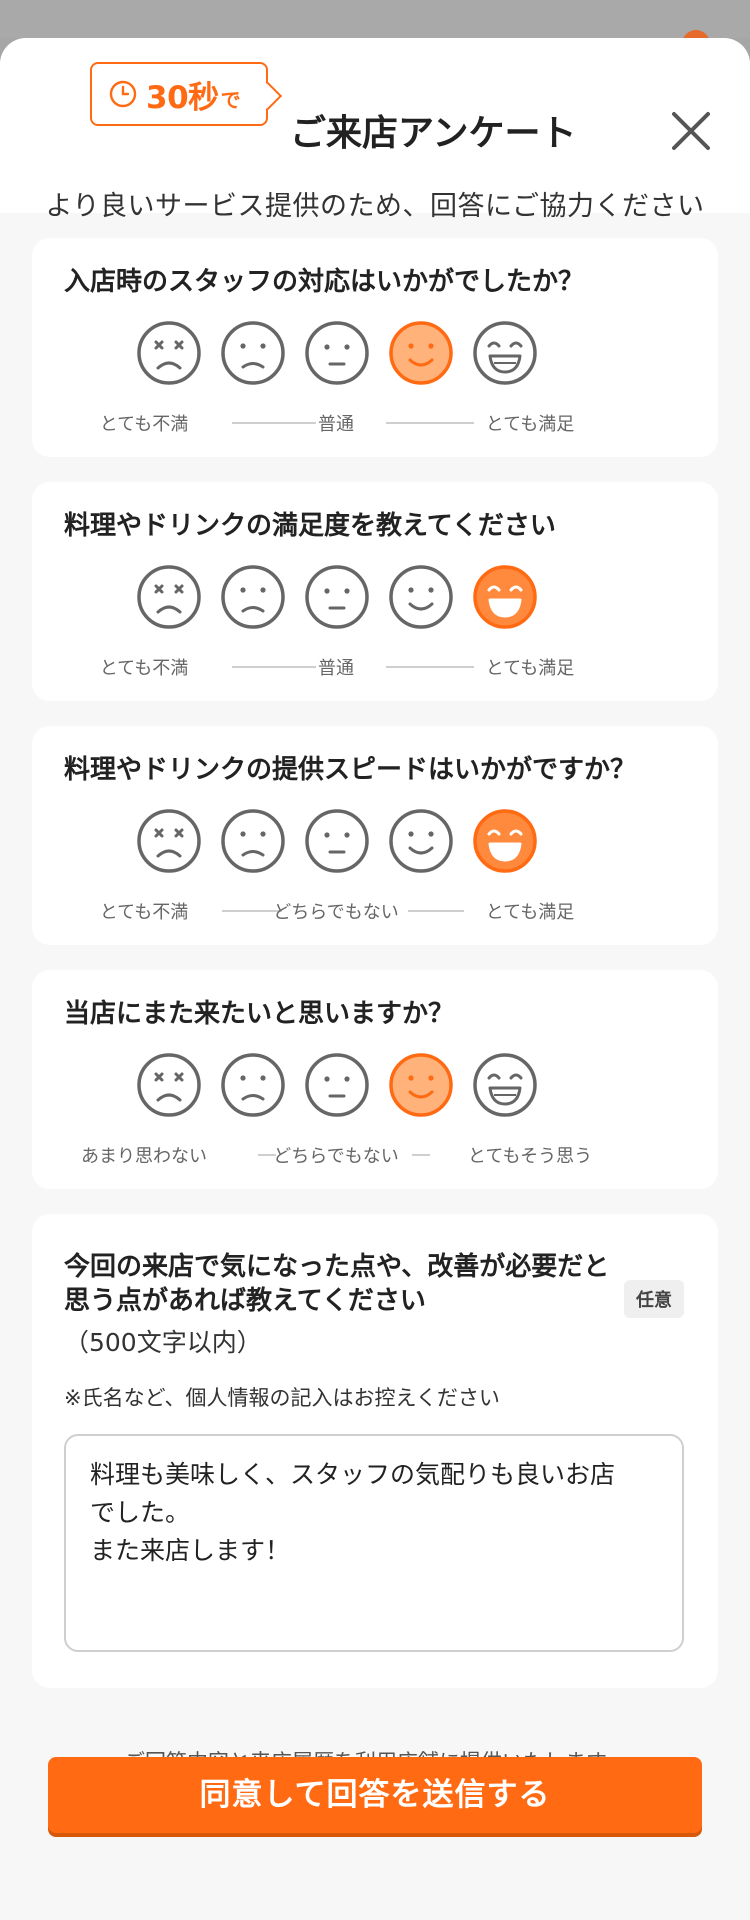 This screenshot has width=750, height=1920. Describe the element at coordinates (374, 1543) in the screenshot. I see `comment-textarea: 料理も美味しく、スタッフの気配りも良いお店 でした。 また来店します！` at that location.